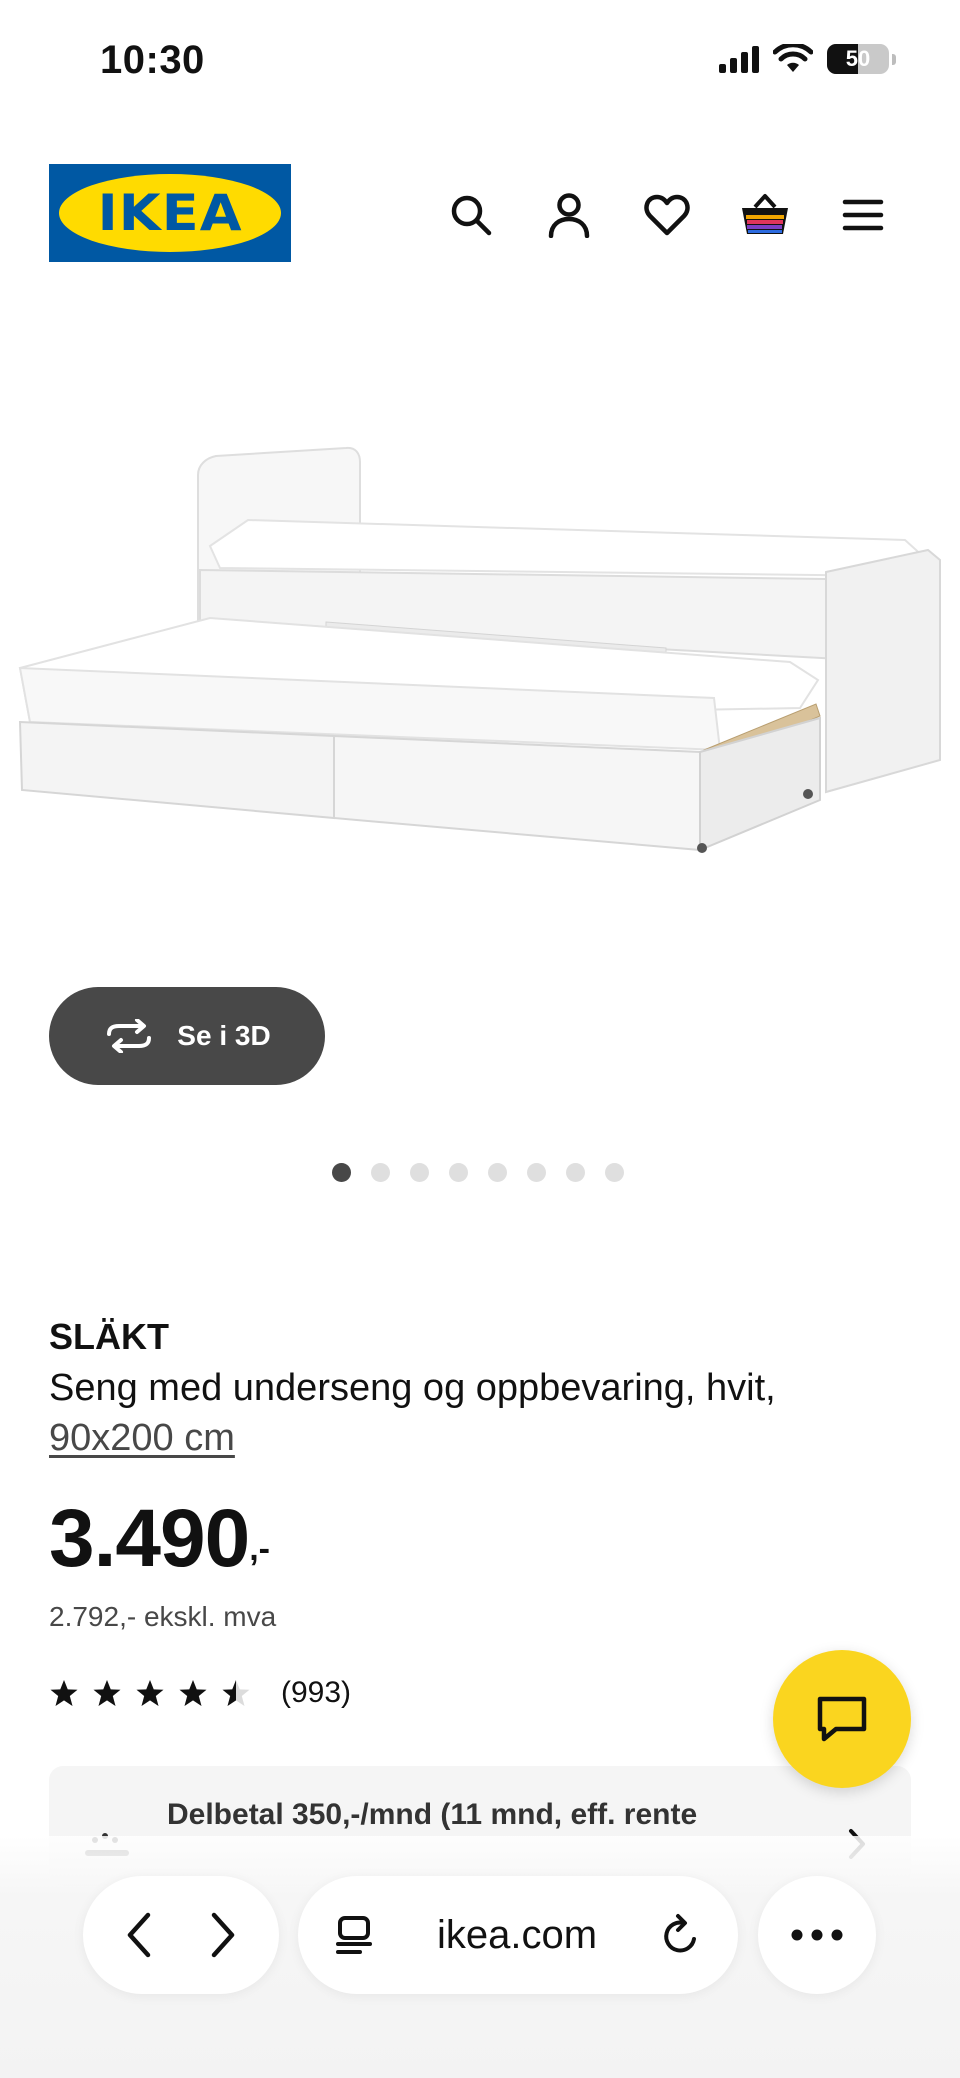  I want to click on status-icons: 50, so click(807, 59).